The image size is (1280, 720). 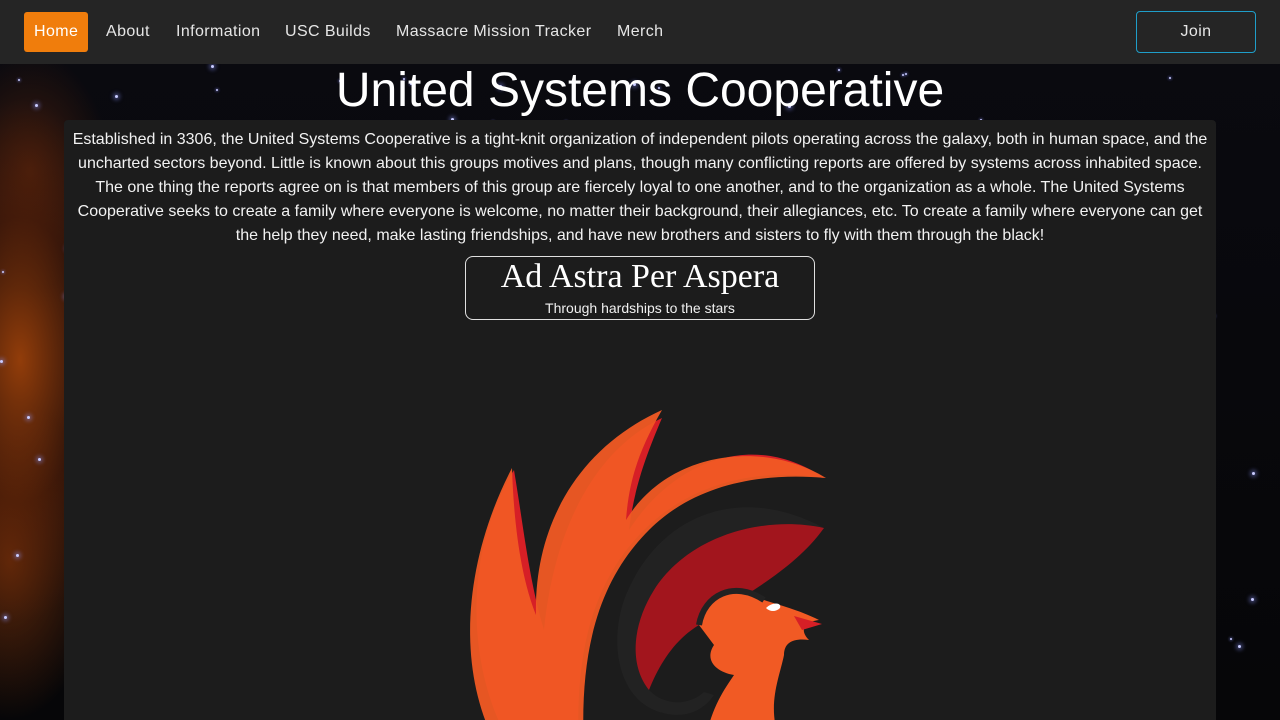 I want to click on nav-about: About, so click(x=128, y=32).